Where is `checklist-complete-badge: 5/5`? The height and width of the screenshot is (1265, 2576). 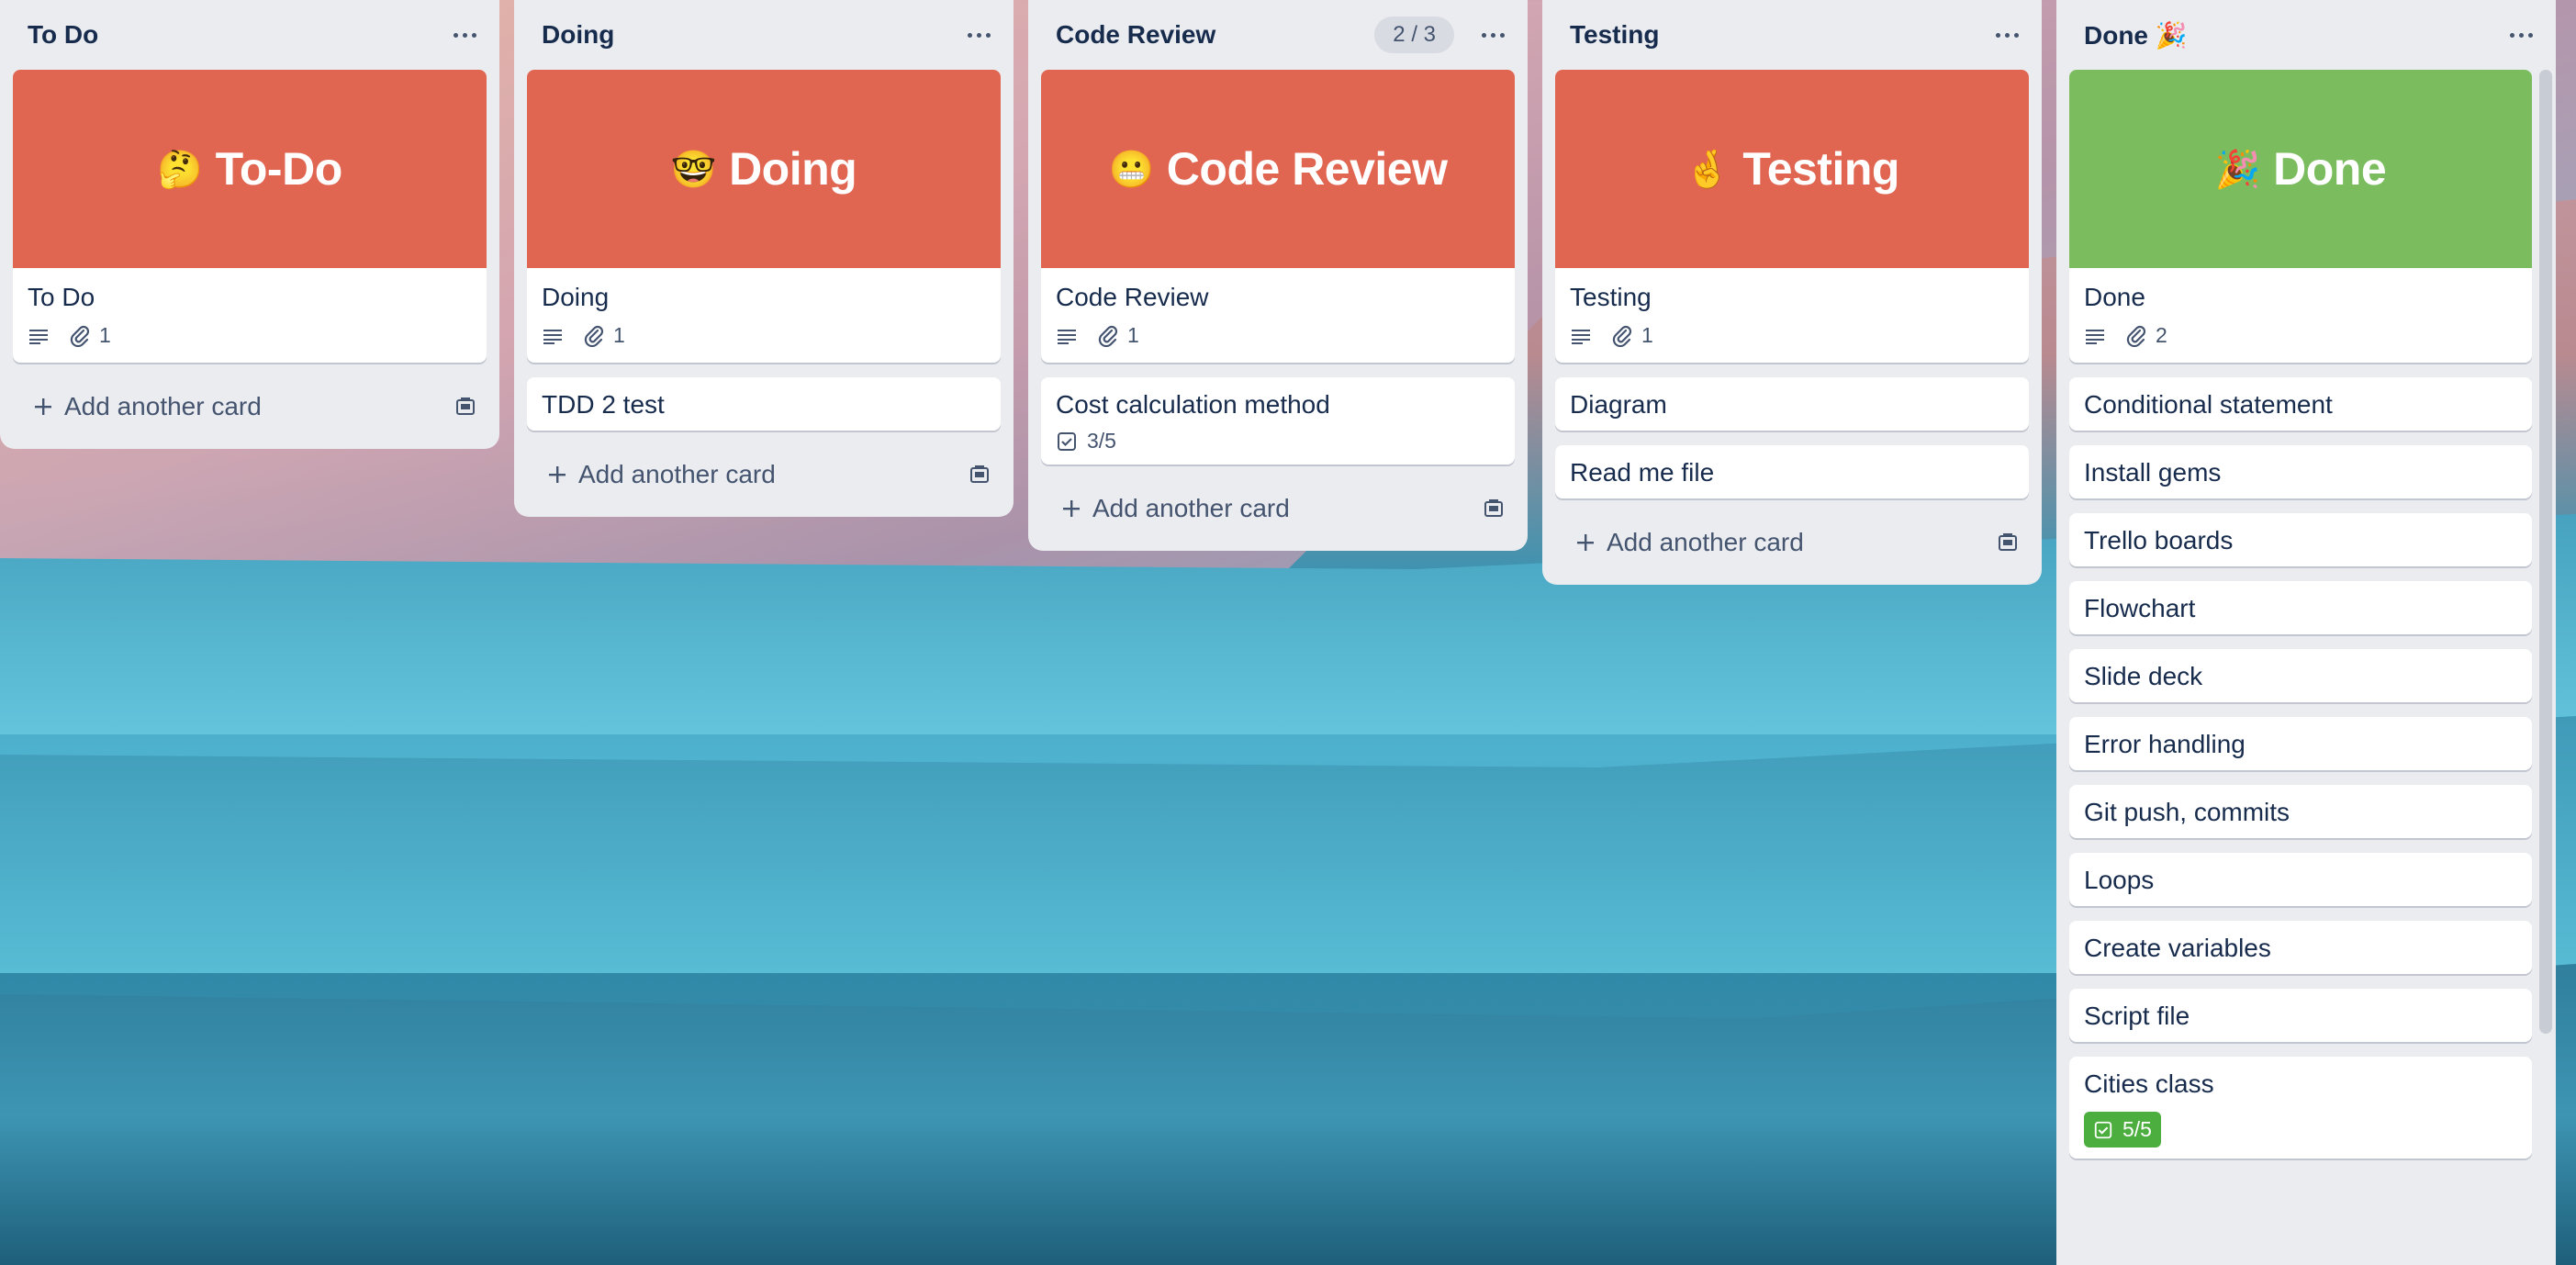
checklist-complete-badge: 5/5 is located at coordinates (2122, 1129).